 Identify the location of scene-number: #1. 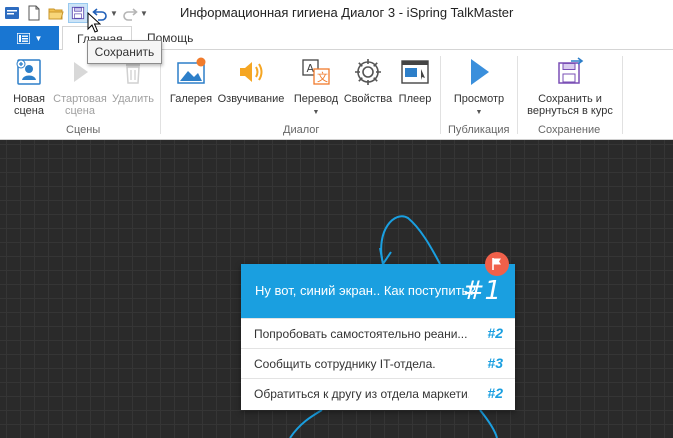
(481, 291).